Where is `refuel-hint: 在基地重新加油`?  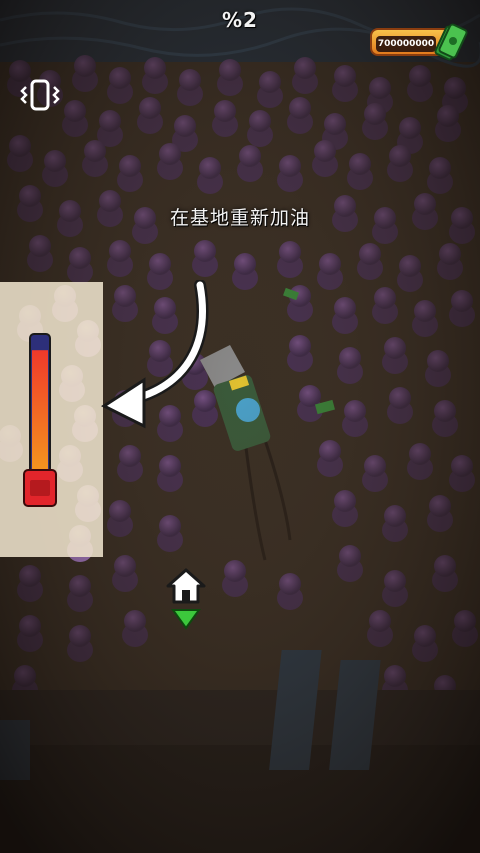
refuel-hint: 在基地重新加油 is located at coordinates (239, 218).